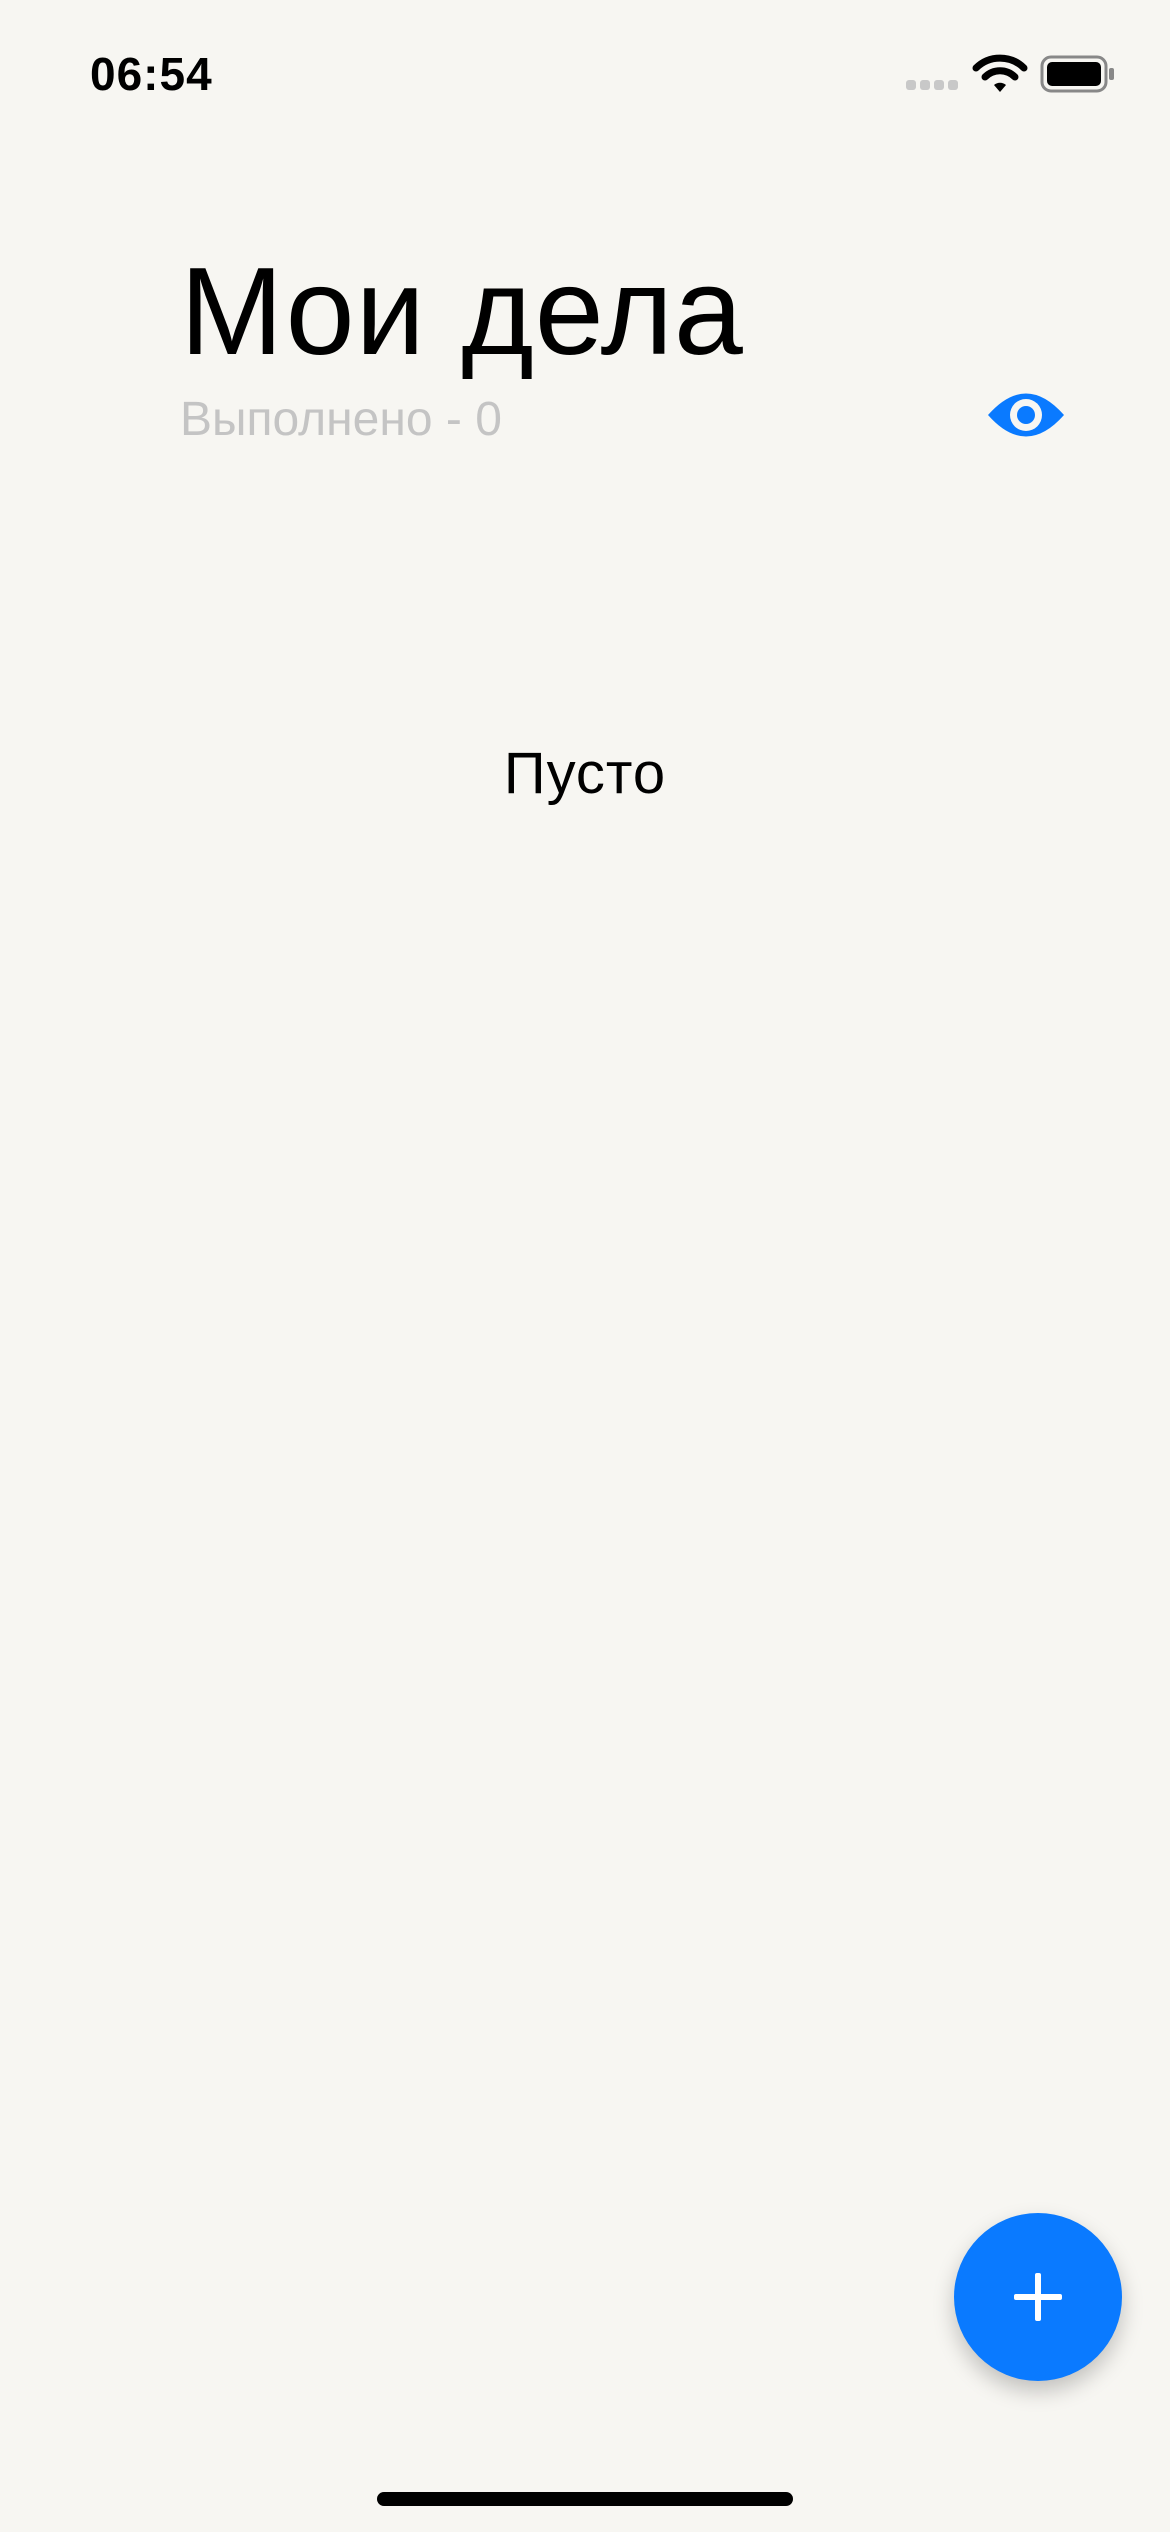 This screenshot has height=2532, width=1170. I want to click on battery-icon, so click(1077, 74).